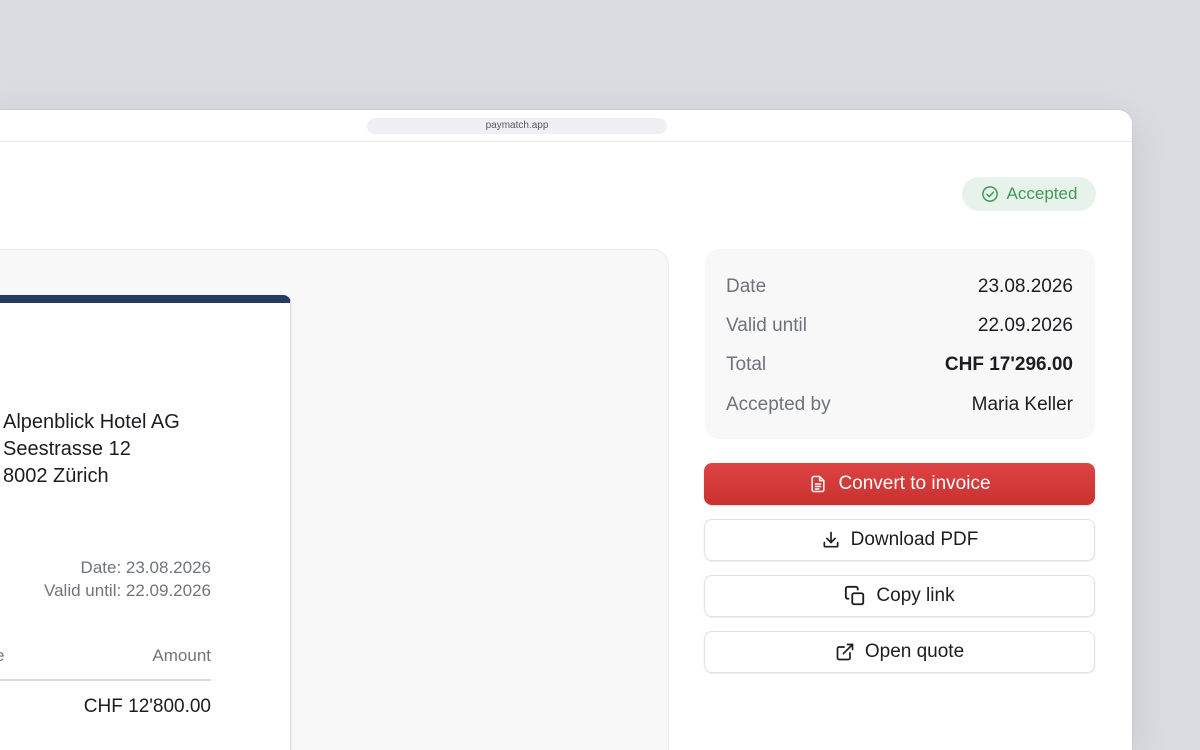 The height and width of the screenshot is (750, 1200). I want to click on status-label: Accepted, so click(1042, 193).